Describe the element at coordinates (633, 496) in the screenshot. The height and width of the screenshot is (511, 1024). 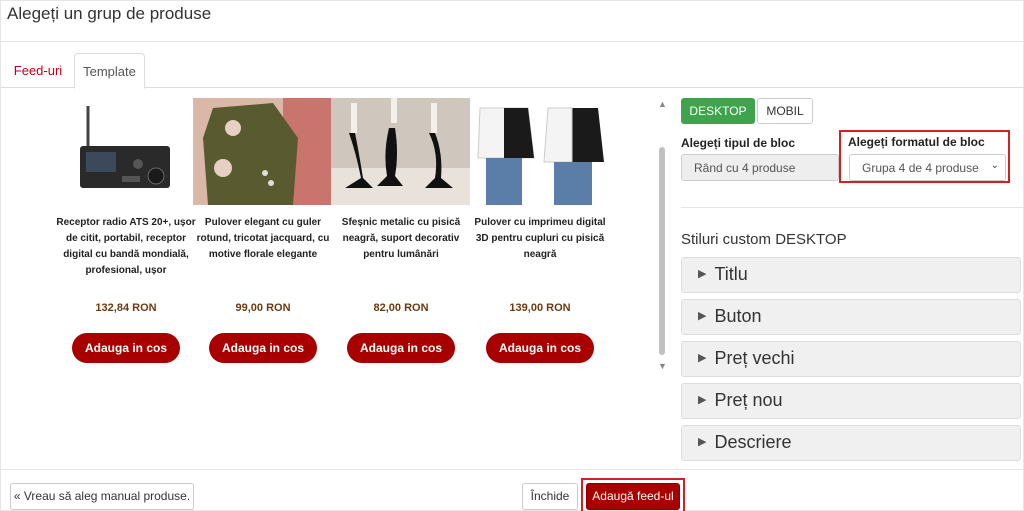
I see `add-feed-button: Adaugă feed-ul` at that location.